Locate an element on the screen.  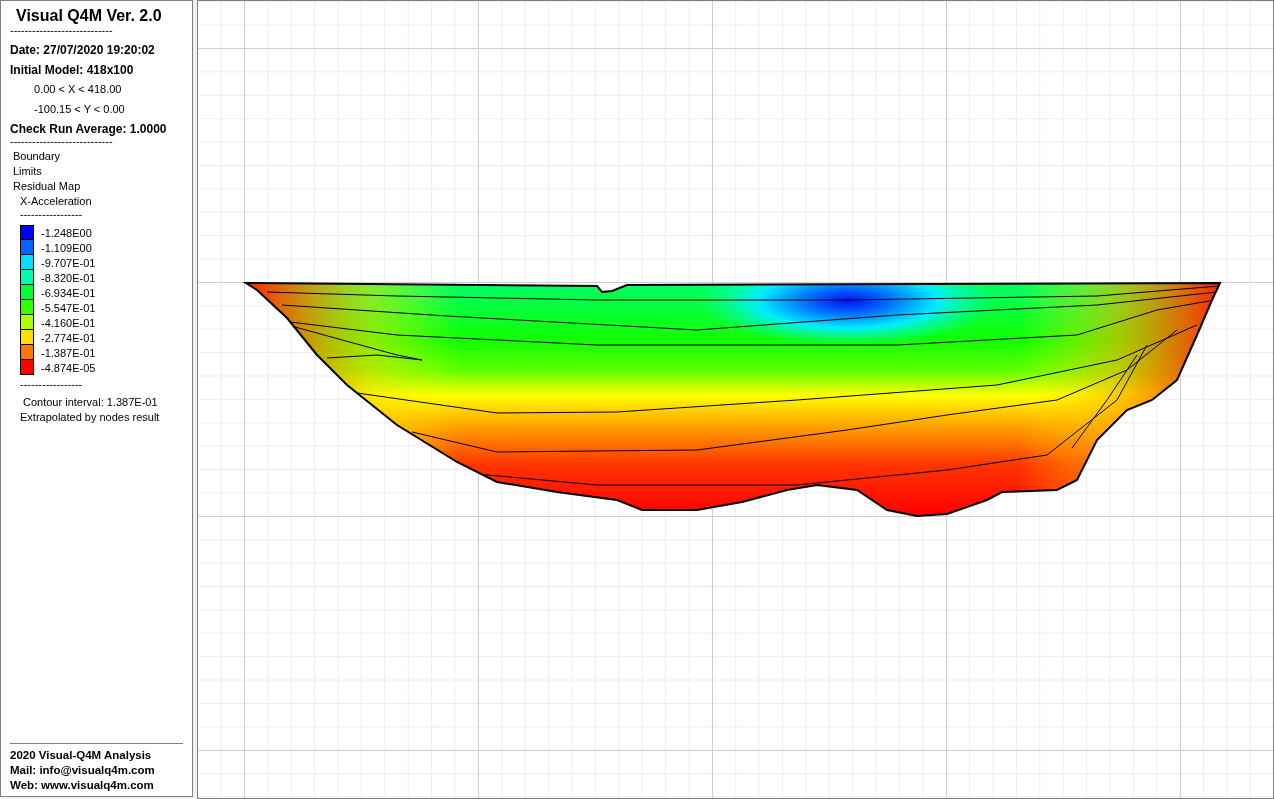
legend-value: -4.160E-01 is located at coordinates (68, 322).